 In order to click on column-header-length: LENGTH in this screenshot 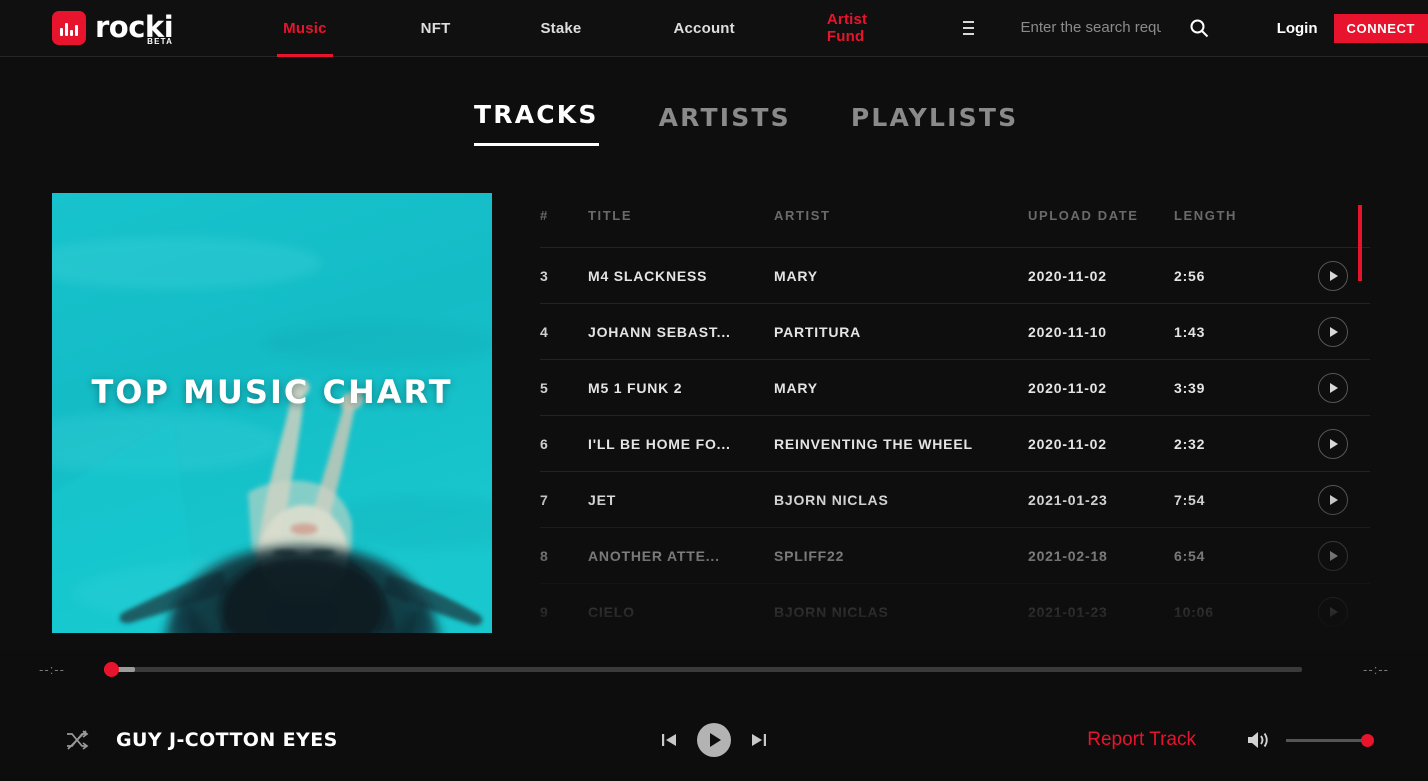, I will do `click(1206, 215)`.